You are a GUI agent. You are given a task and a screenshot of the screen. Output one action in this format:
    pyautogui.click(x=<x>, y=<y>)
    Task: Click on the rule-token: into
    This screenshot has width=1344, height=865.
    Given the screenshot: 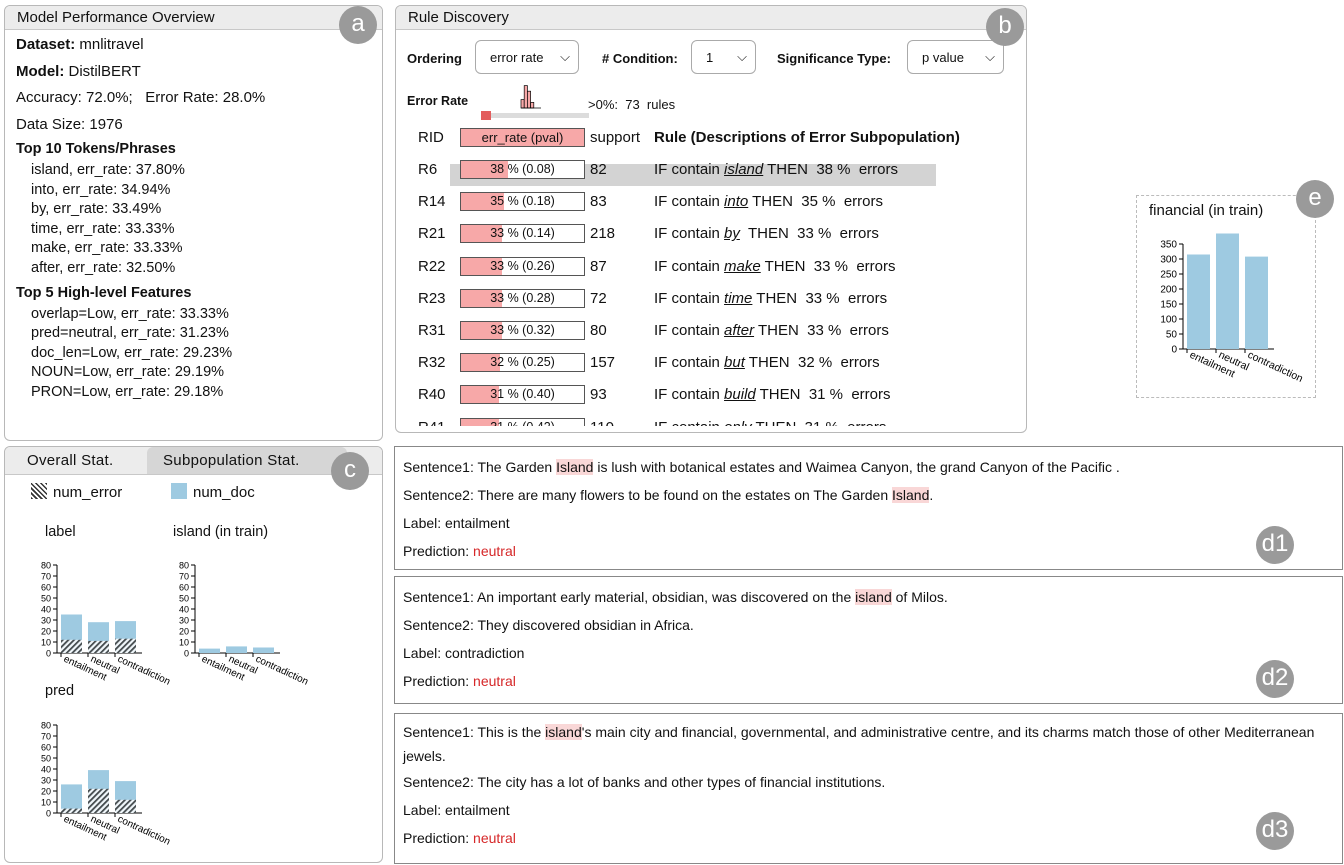 What is the action you would take?
    pyautogui.click(x=736, y=201)
    